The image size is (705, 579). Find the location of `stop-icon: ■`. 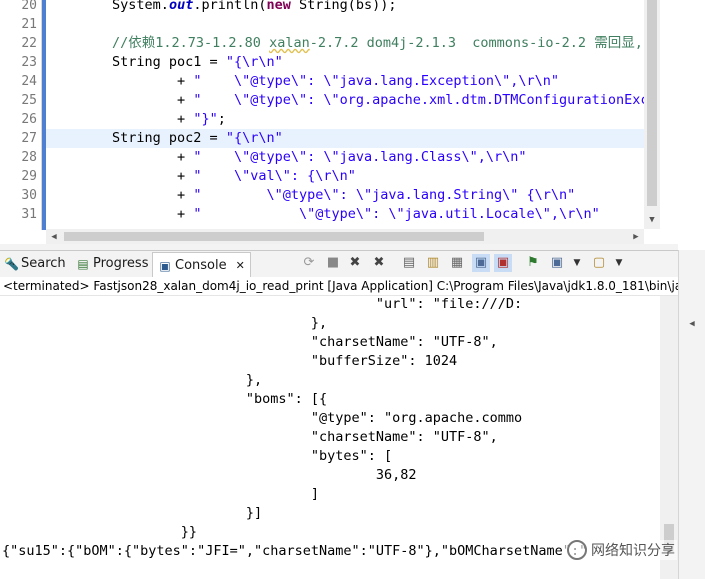

stop-icon: ■ is located at coordinates (333, 263).